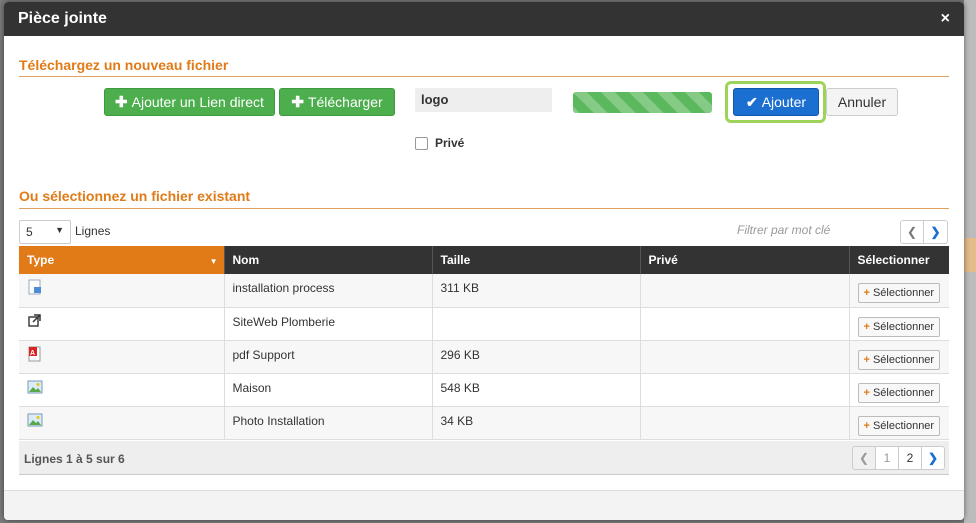  What do you see at coordinates (328, 357) in the screenshot?
I see `name-cell: pdf Support` at bounding box center [328, 357].